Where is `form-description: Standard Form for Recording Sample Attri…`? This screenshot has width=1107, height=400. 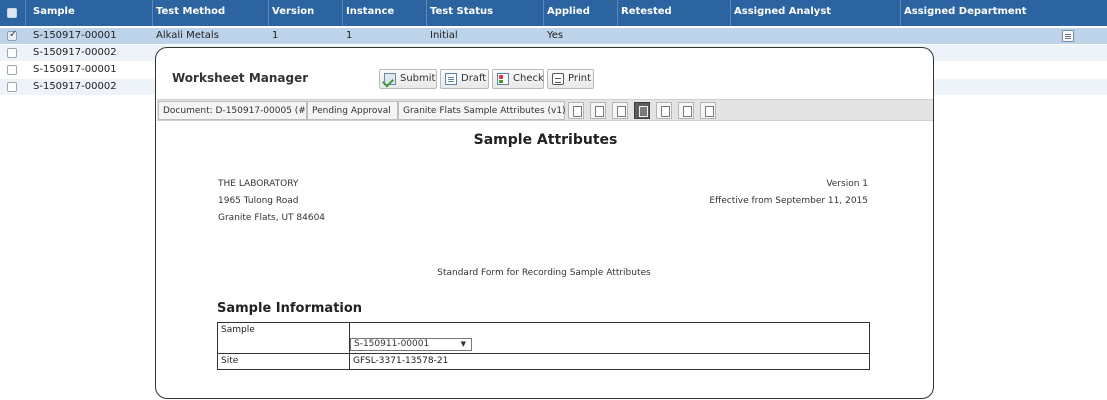
form-description: Standard Form for Recording Sample Attri… is located at coordinates (544, 273).